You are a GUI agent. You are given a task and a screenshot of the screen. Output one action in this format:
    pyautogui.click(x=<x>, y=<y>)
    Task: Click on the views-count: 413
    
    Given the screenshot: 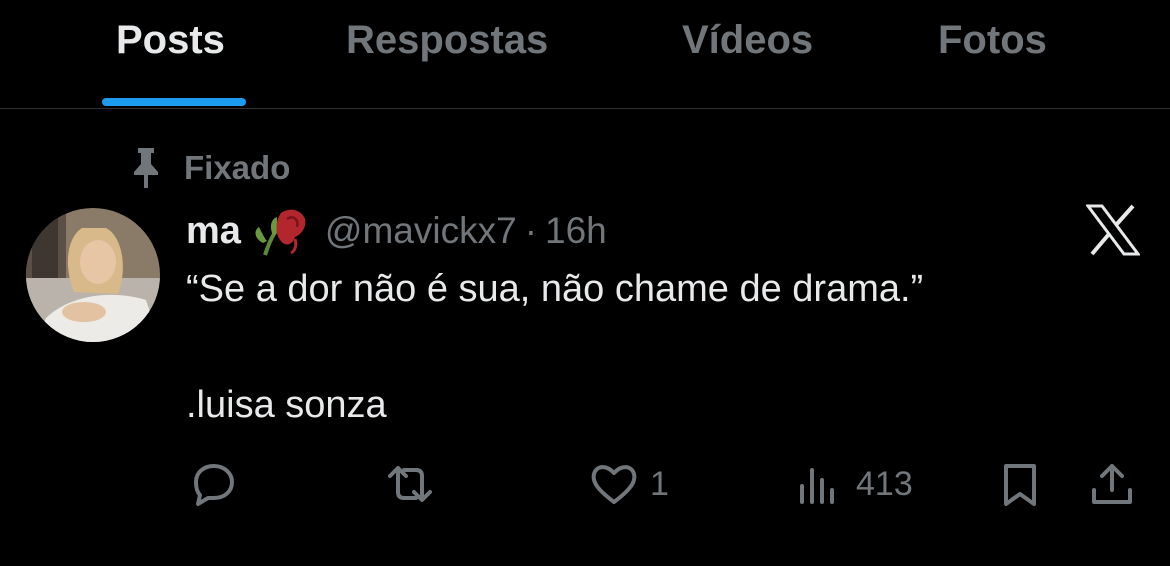 What is the action you would take?
    pyautogui.click(x=884, y=483)
    